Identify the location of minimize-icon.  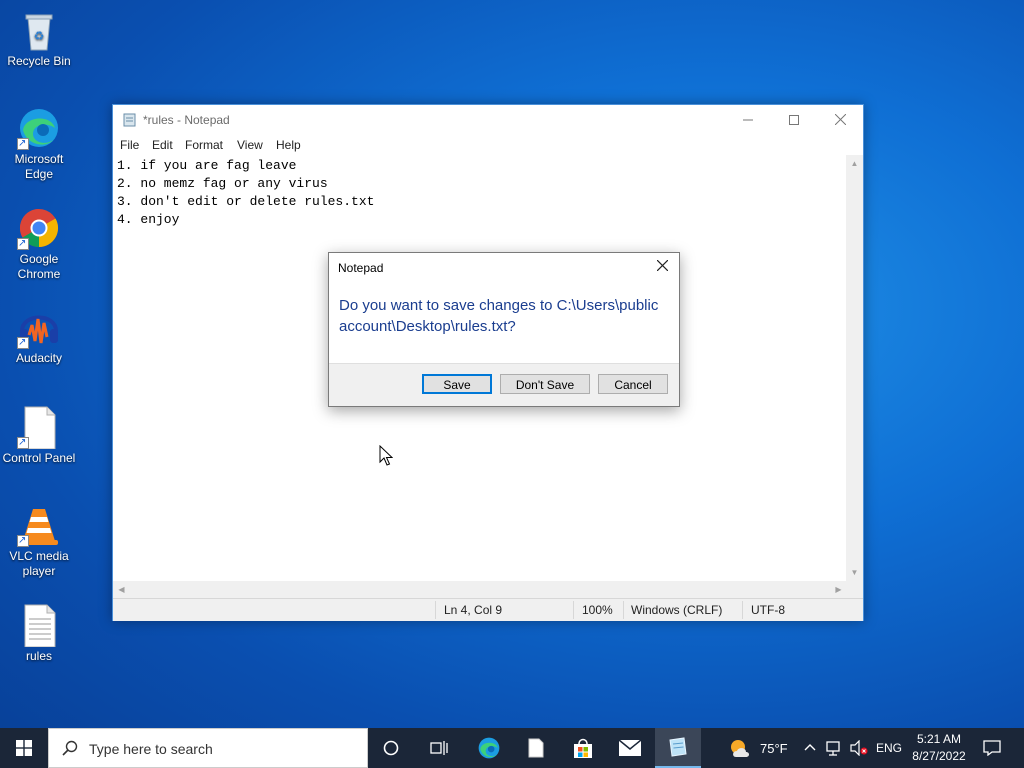
(748, 120).